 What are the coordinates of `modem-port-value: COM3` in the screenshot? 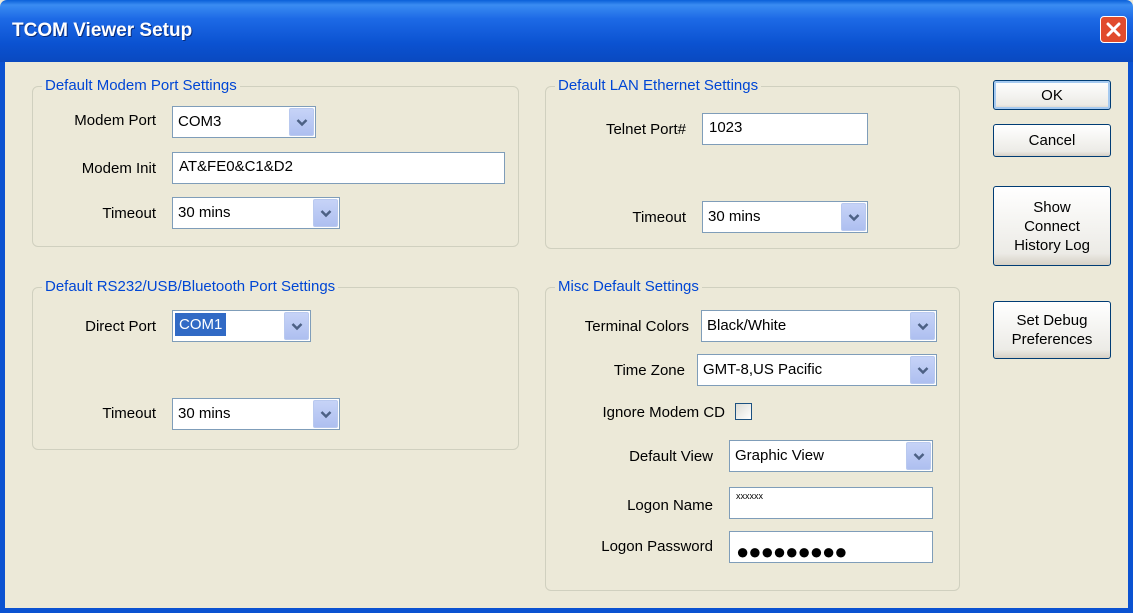 It's located at (200, 121).